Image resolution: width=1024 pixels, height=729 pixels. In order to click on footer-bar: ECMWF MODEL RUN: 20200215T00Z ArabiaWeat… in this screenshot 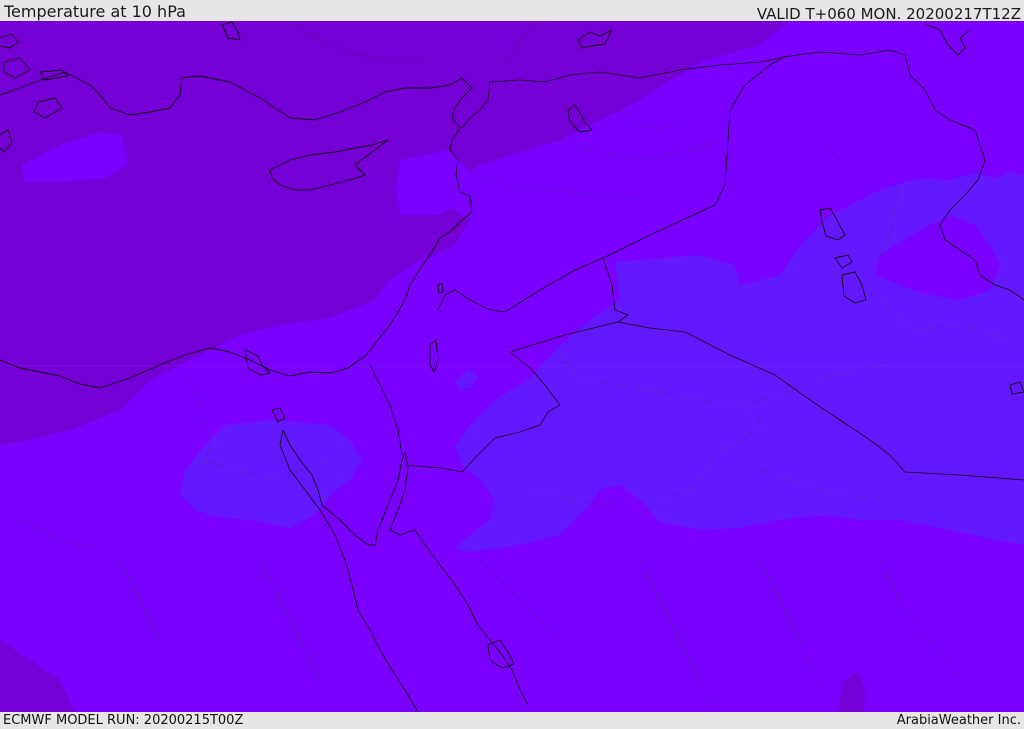, I will do `click(512, 720)`.